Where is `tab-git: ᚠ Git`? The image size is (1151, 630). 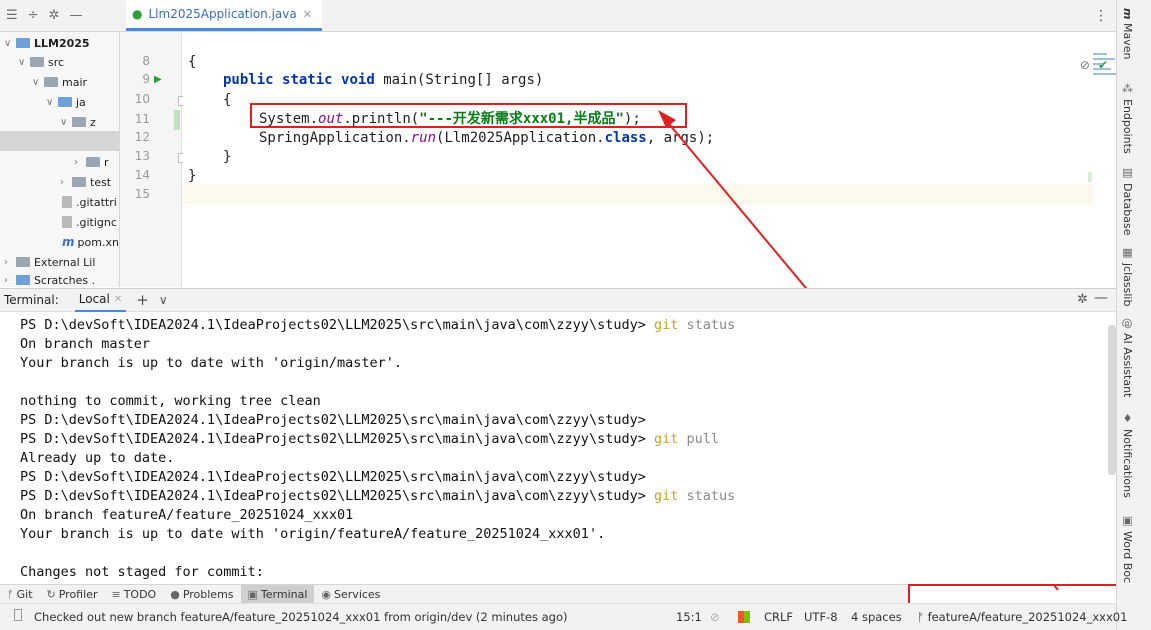
tab-git: ᚠ Git is located at coordinates (20, 594).